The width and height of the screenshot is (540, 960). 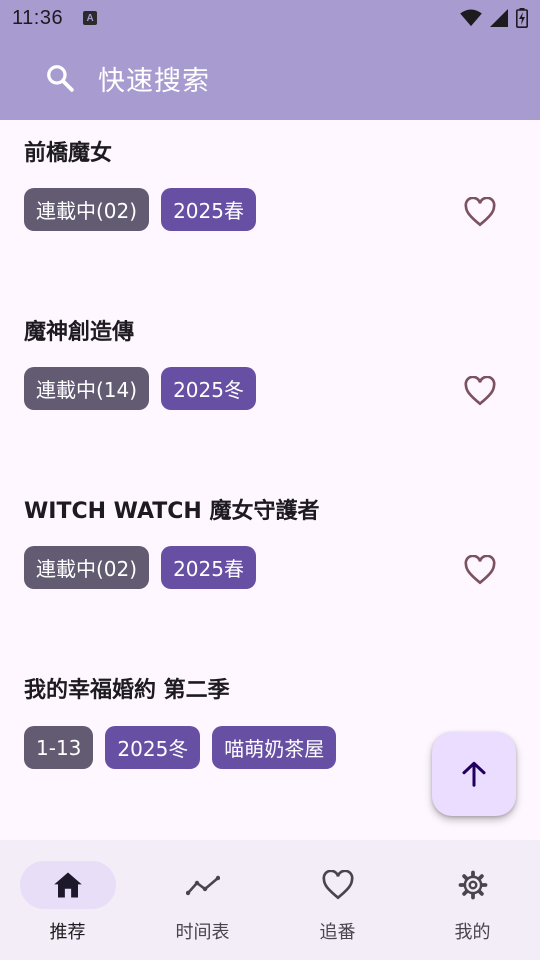 I want to click on home-icon, so click(x=67, y=885).